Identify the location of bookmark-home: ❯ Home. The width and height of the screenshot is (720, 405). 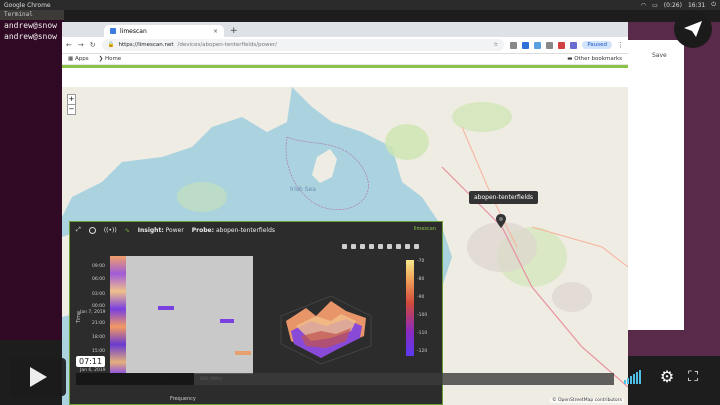
(110, 59).